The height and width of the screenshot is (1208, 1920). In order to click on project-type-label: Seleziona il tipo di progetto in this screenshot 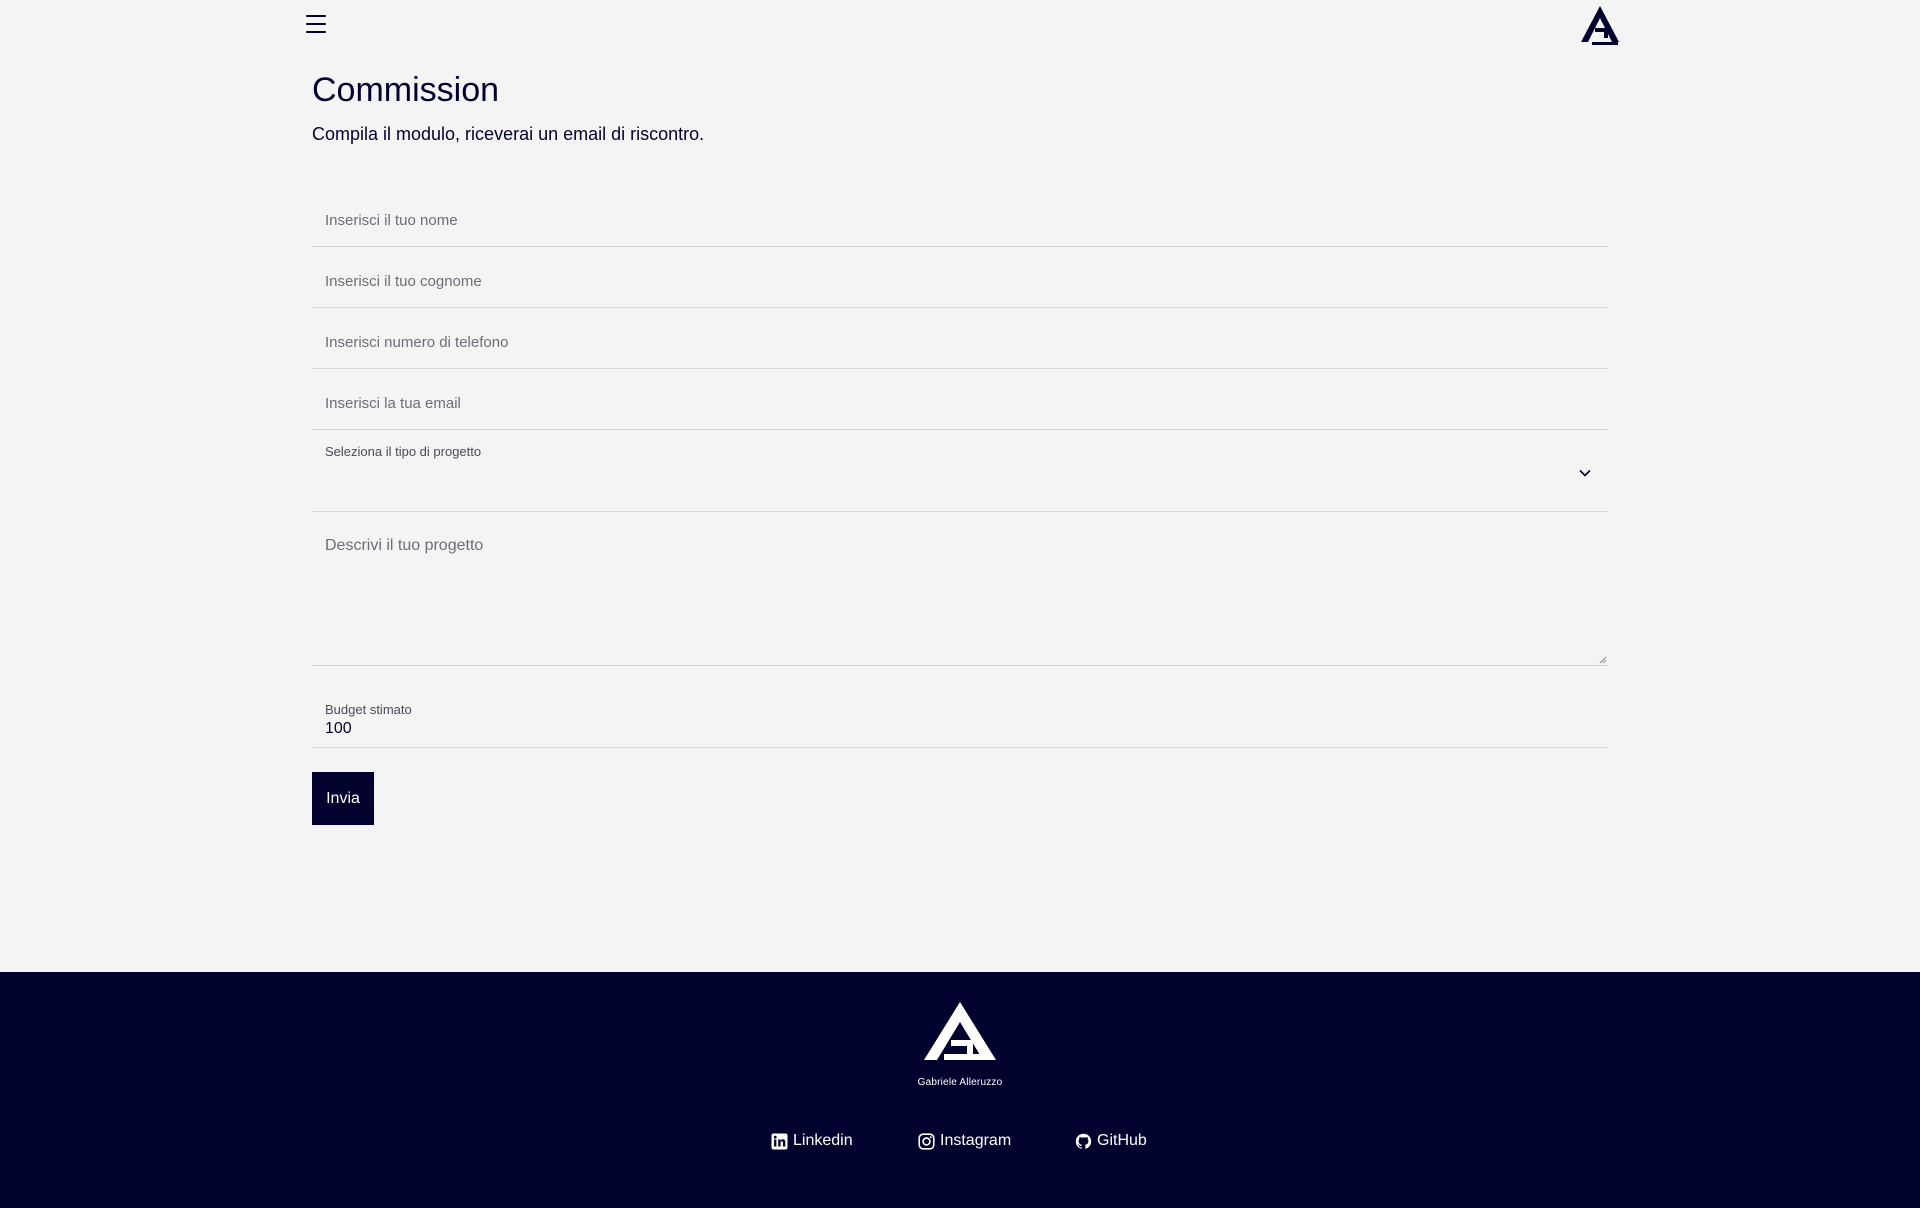, I will do `click(403, 451)`.